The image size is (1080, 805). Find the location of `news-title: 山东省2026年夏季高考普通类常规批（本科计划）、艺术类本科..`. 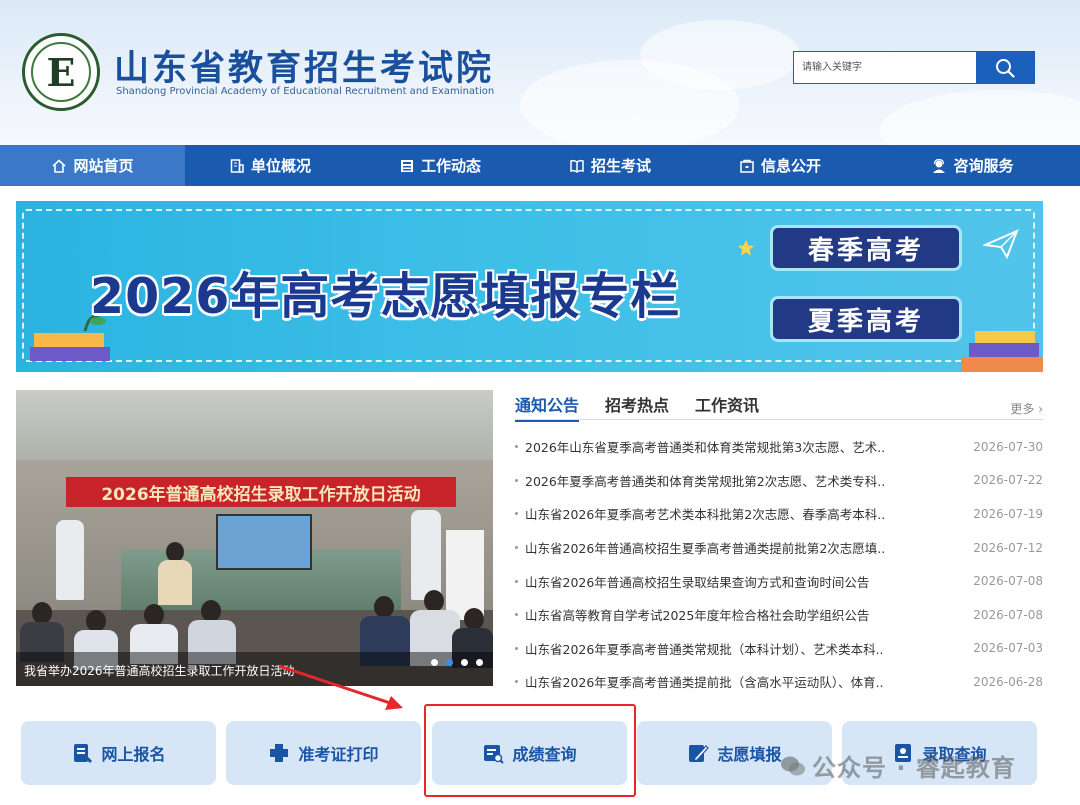

news-title: 山东省2026年夏季高考普通类常规批（本科计划）、艺术类本科.. is located at coordinates (743, 648).